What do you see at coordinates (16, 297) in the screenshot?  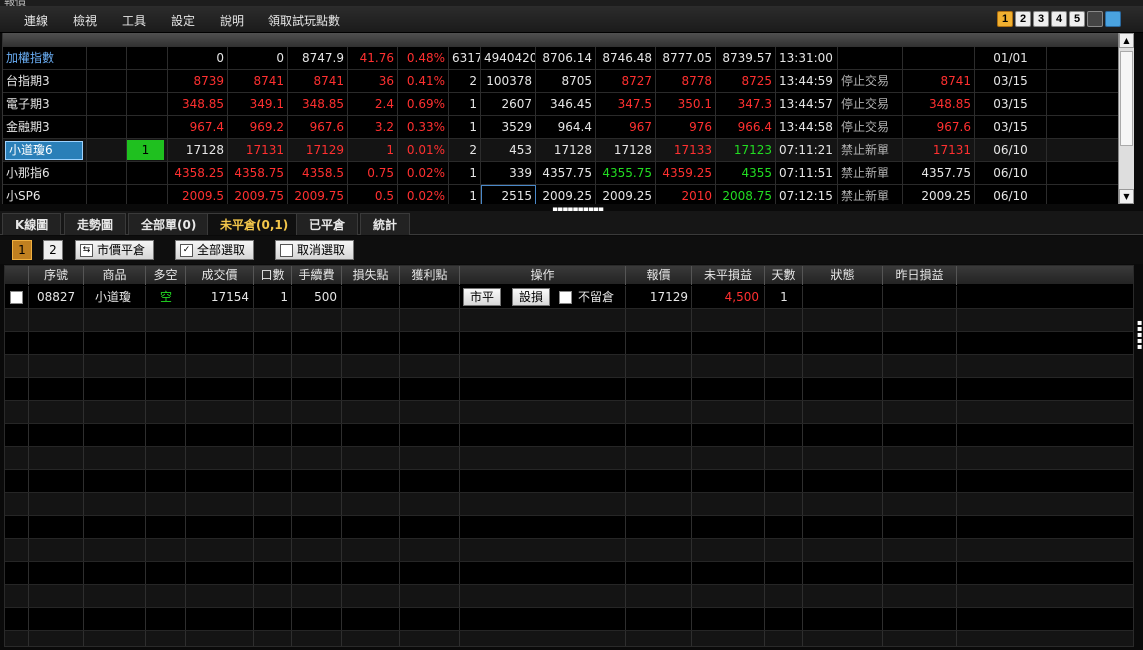 I see `row-checkbox` at bounding box center [16, 297].